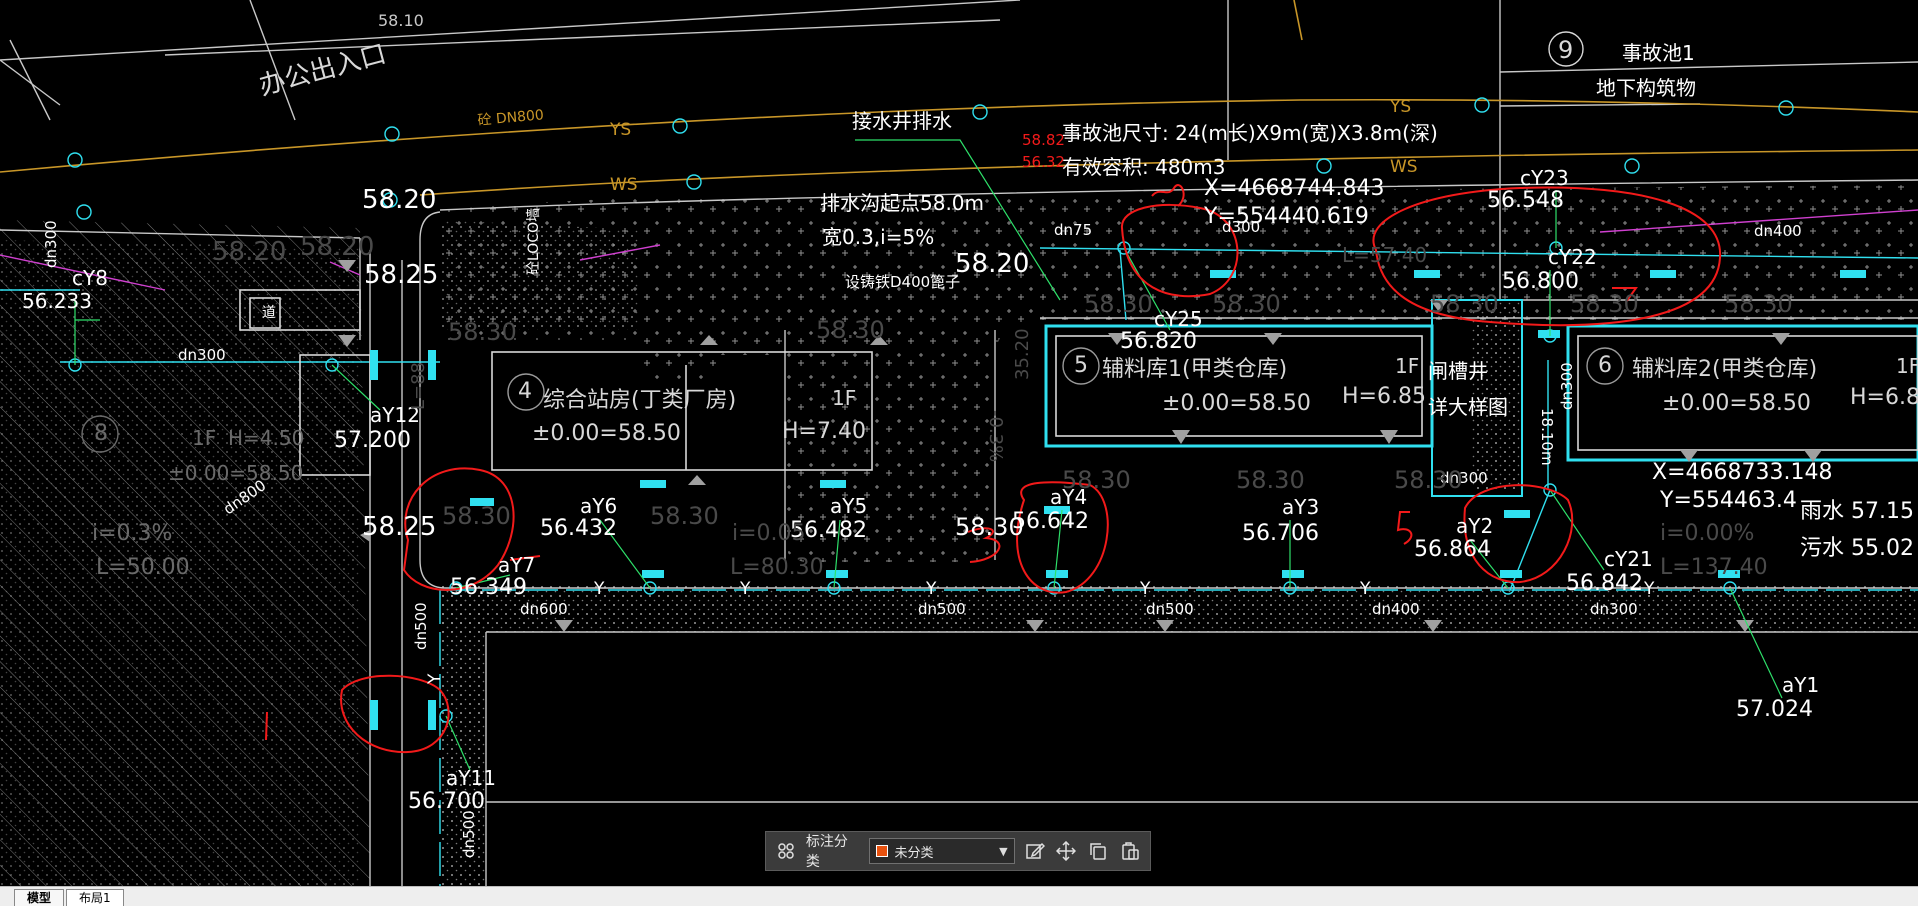  I want to click on cad-text-label: 有效容积: 480m3, so click(1143, 167).